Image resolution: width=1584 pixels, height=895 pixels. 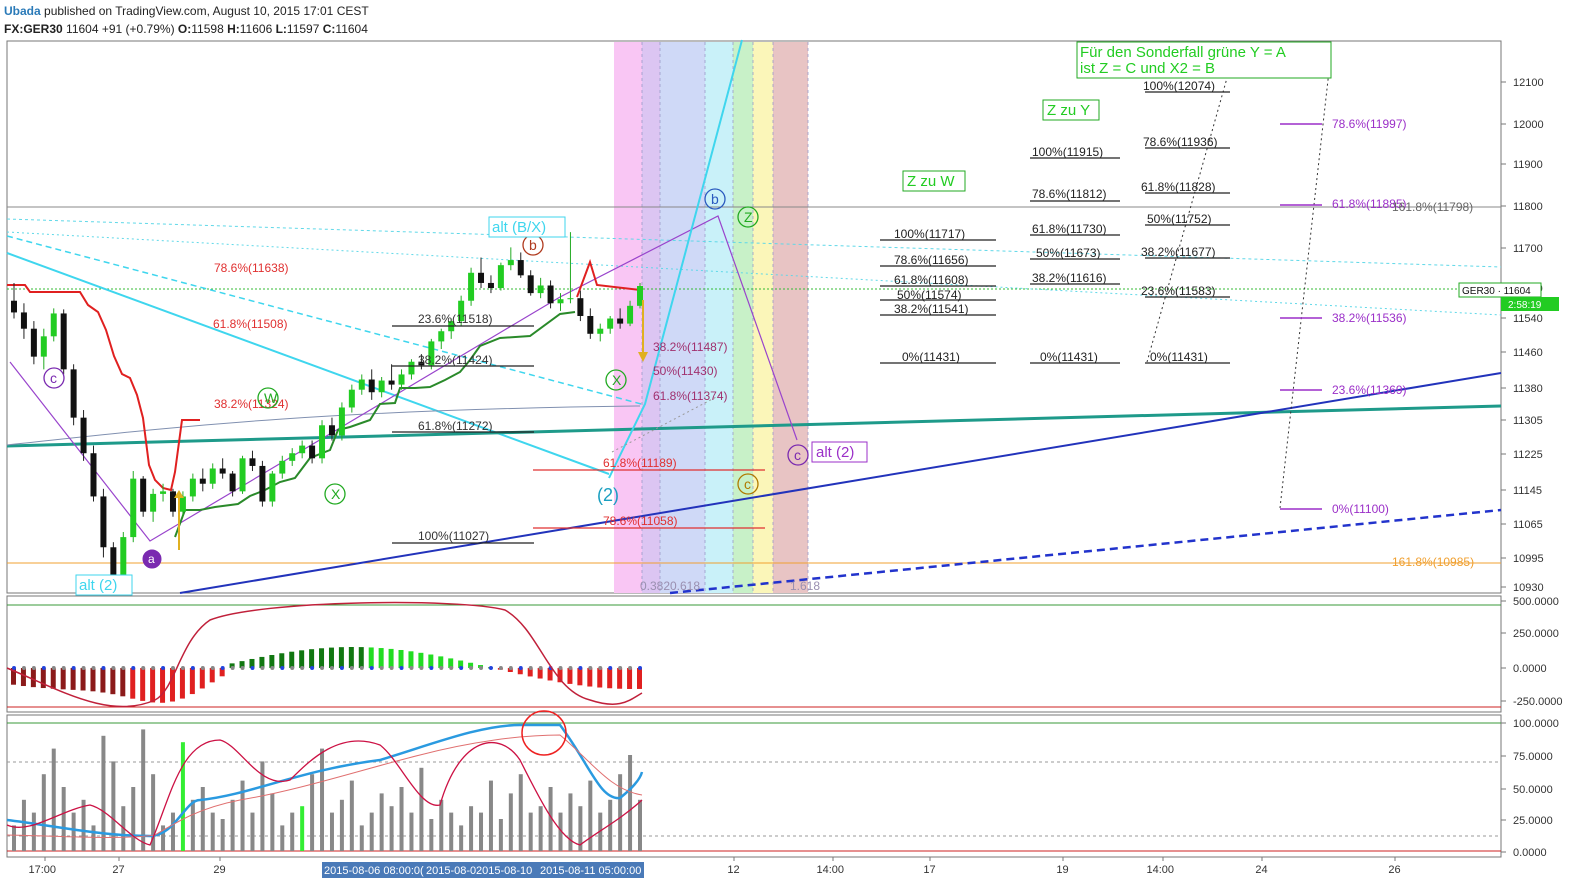 What do you see at coordinates (1528, 389) in the screenshot?
I see `price-axis-label: 11380` at bounding box center [1528, 389].